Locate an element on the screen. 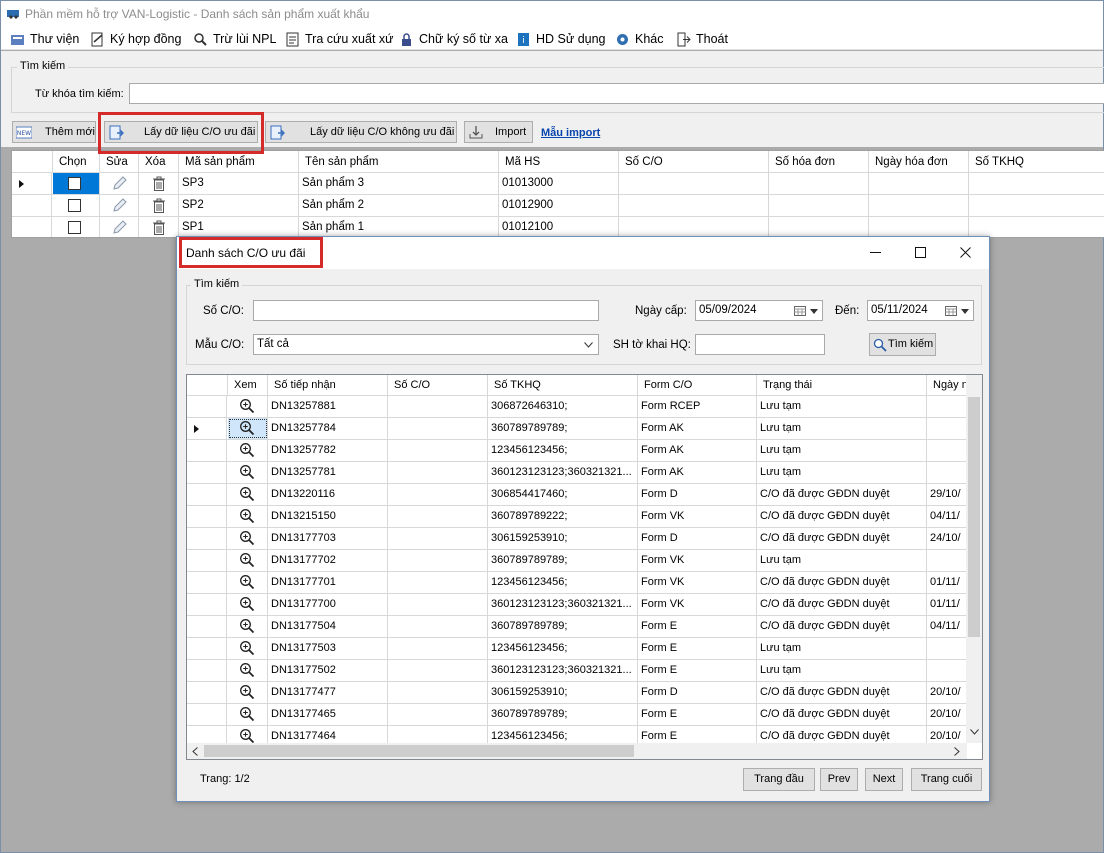 The width and height of the screenshot is (1104, 853). hs-code-cell: 01012100 is located at coordinates (559, 227).